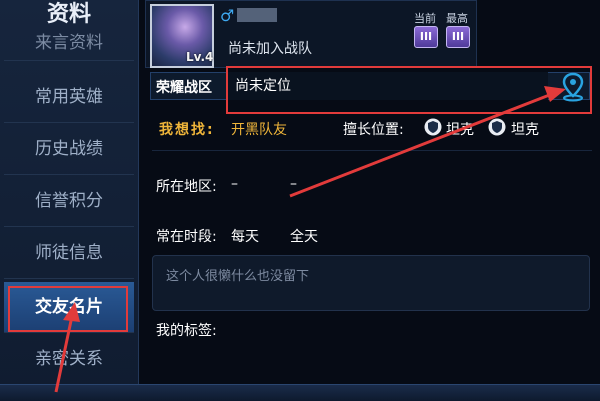 The height and width of the screenshot is (401, 600). I want to click on rank-current-badge: III, so click(426, 37).